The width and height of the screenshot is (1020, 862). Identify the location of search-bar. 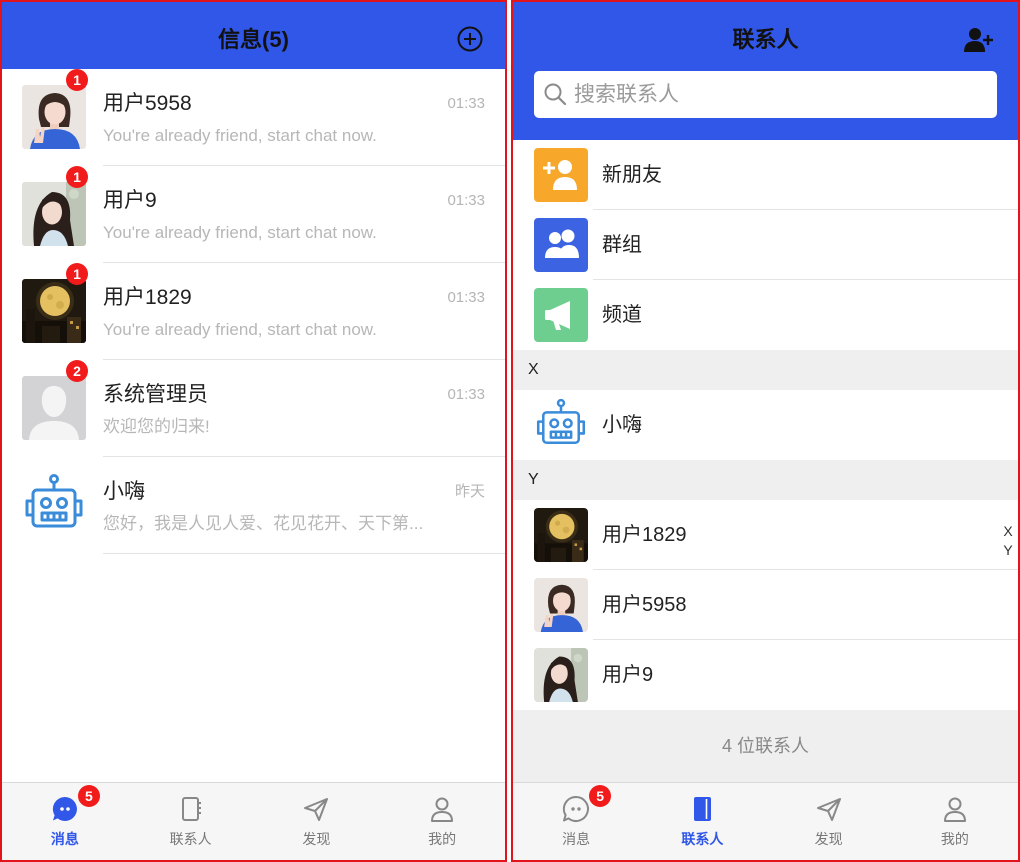
(765, 94).